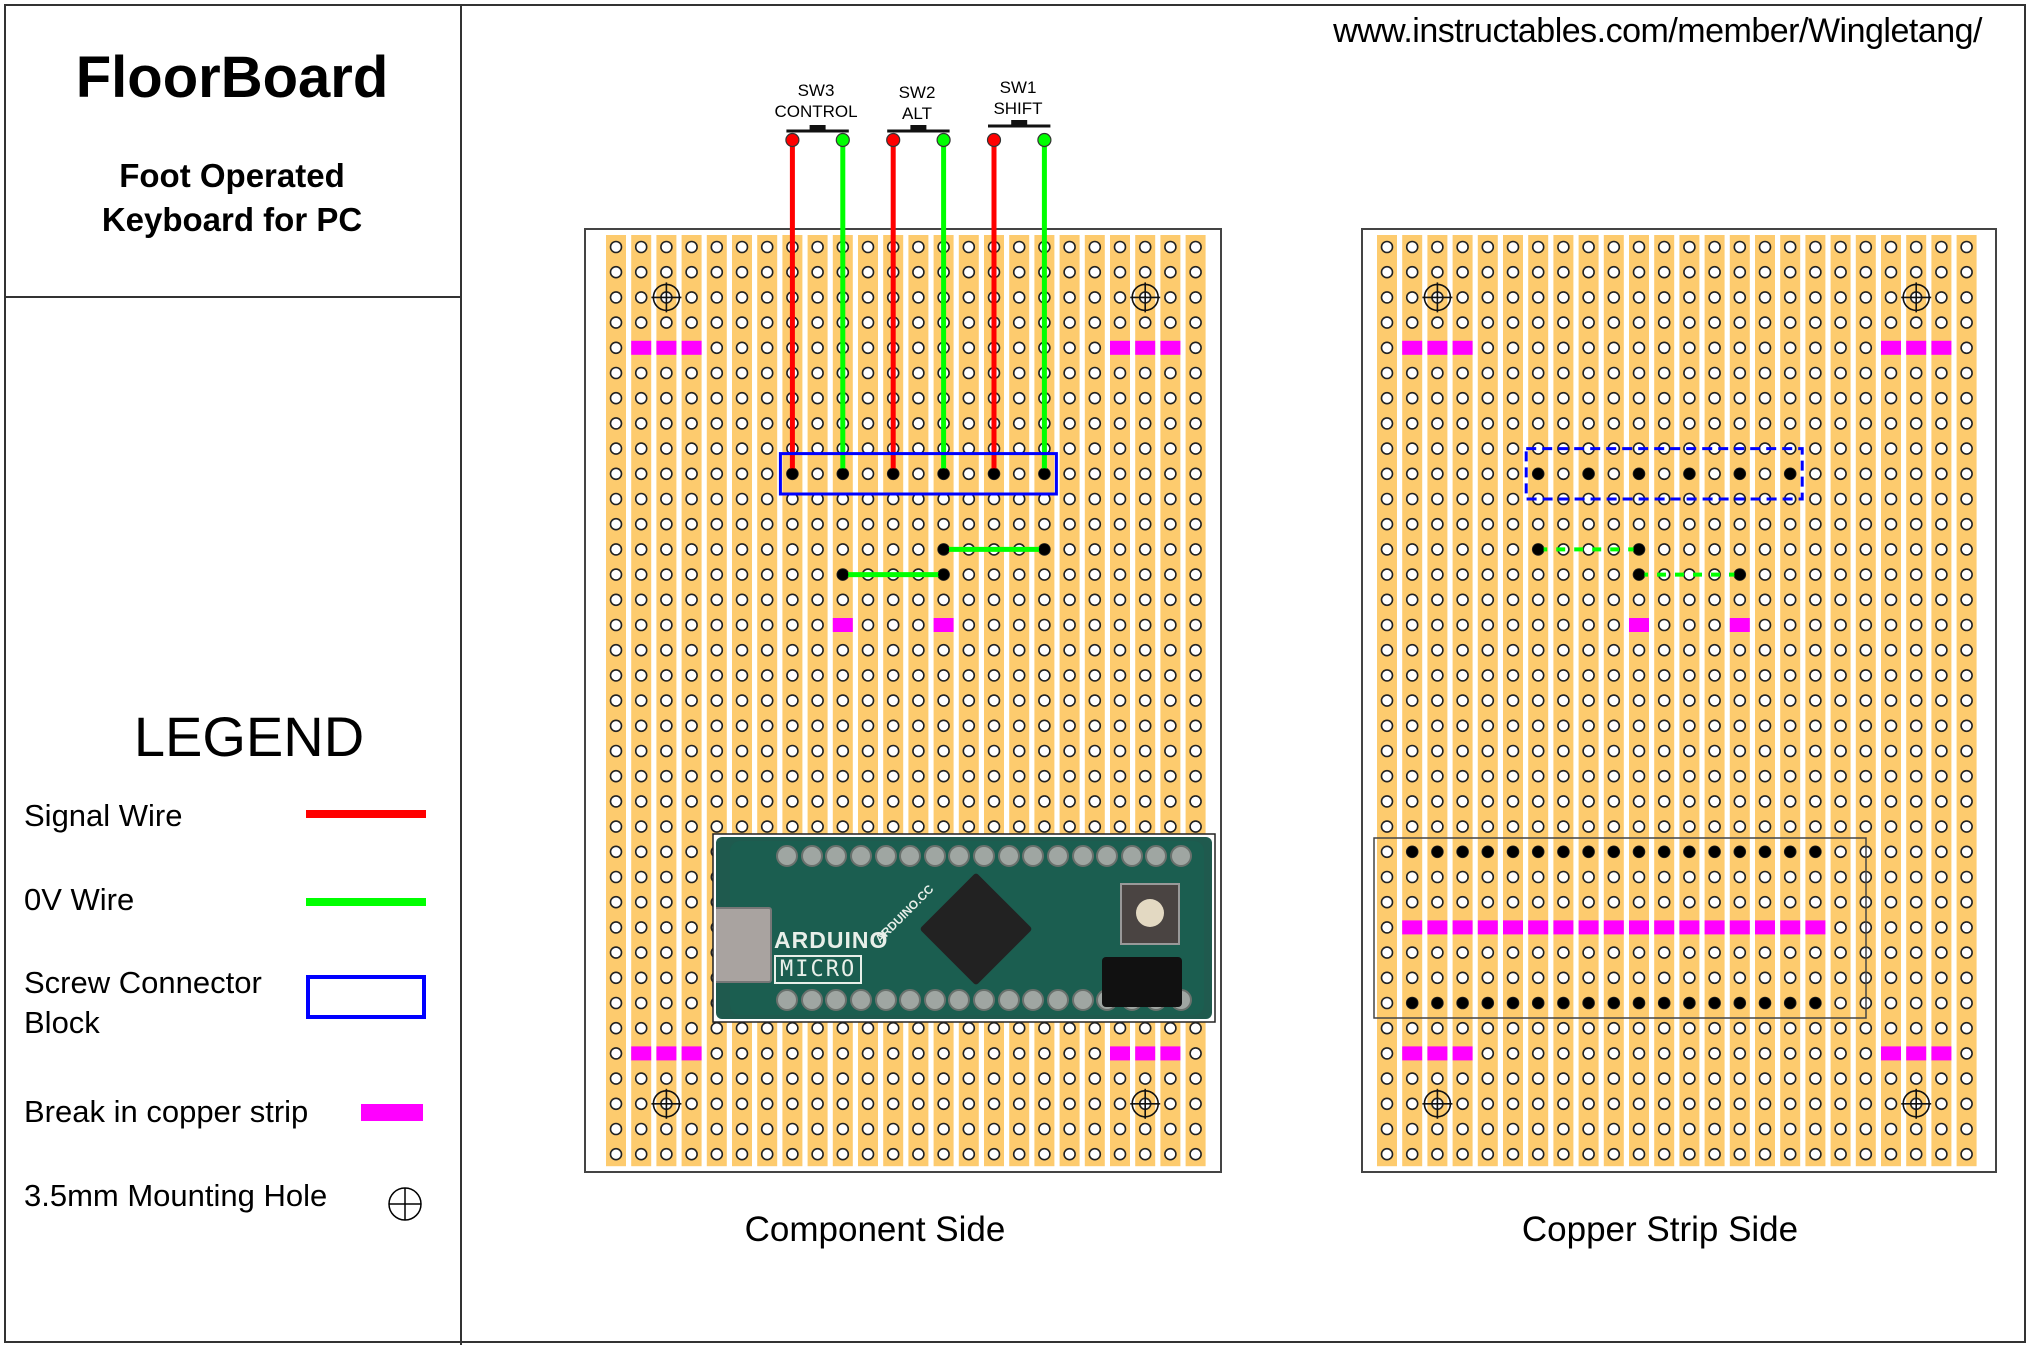  What do you see at coordinates (1538, 474) in the screenshot?
I see `solder-point` at bounding box center [1538, 474].